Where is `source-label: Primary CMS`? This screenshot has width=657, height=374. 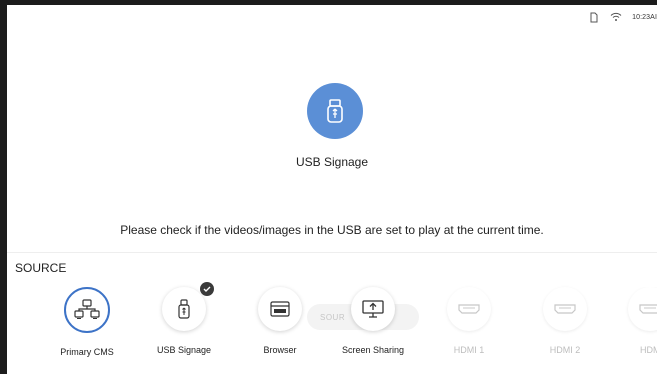 source-label: Primary CMS is located at coordinates (87, 352).